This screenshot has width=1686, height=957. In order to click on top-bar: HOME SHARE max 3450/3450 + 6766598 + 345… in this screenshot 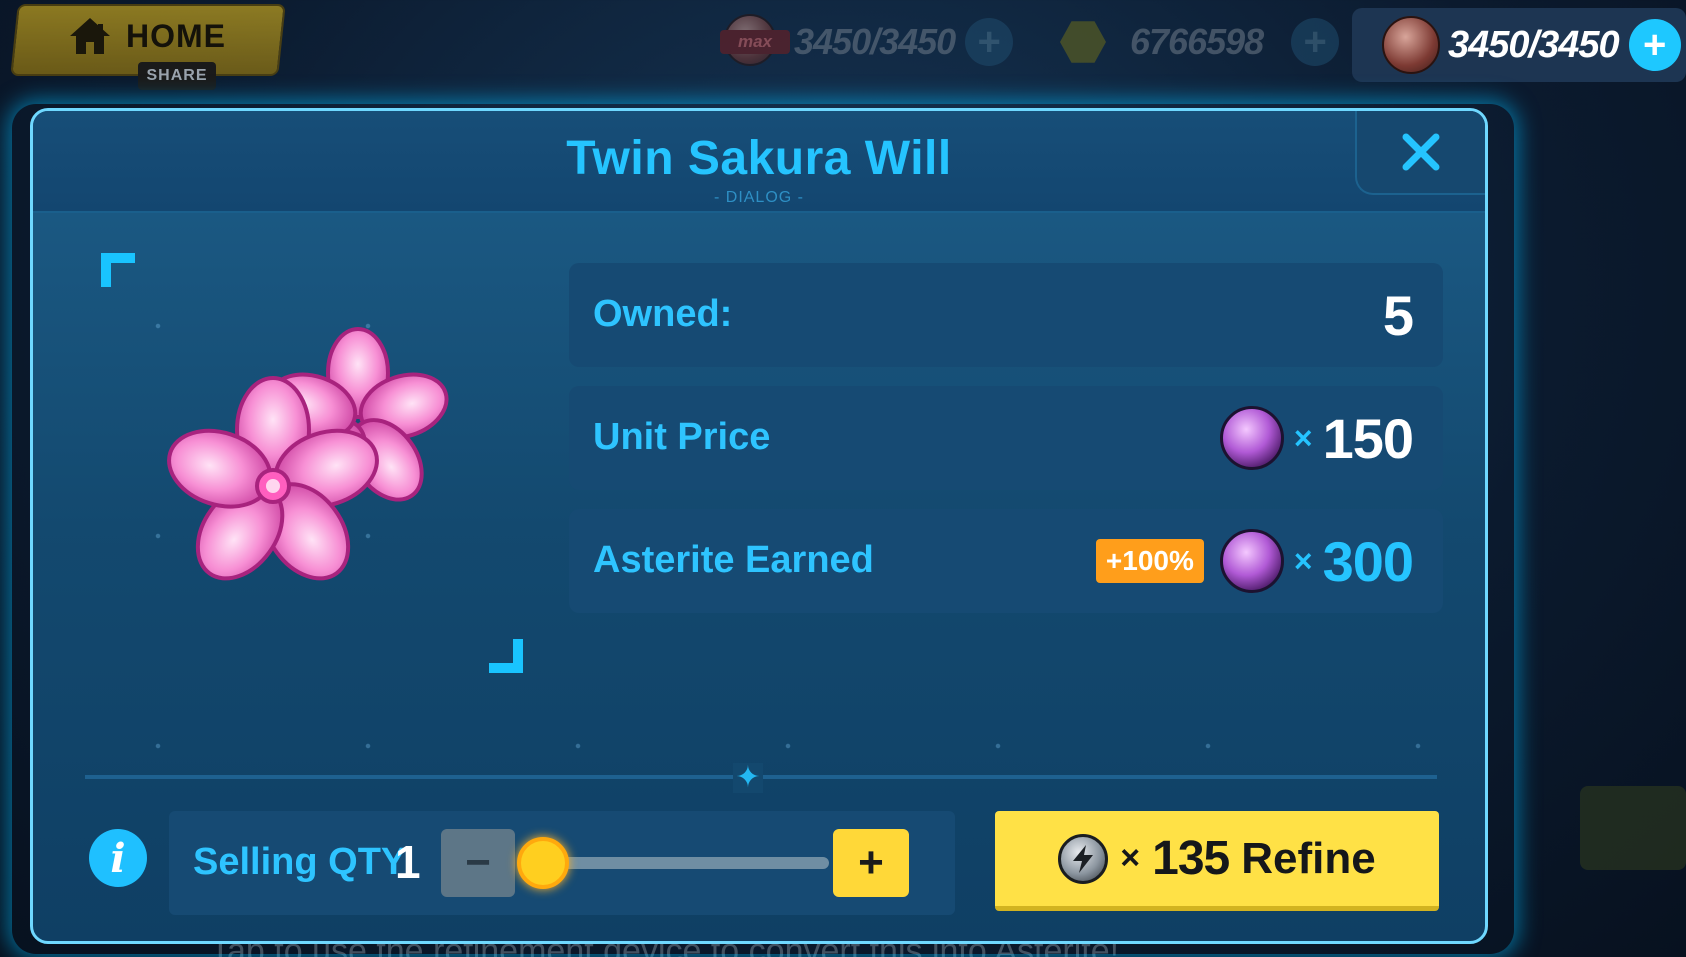, I will do `click(843, 45)`.